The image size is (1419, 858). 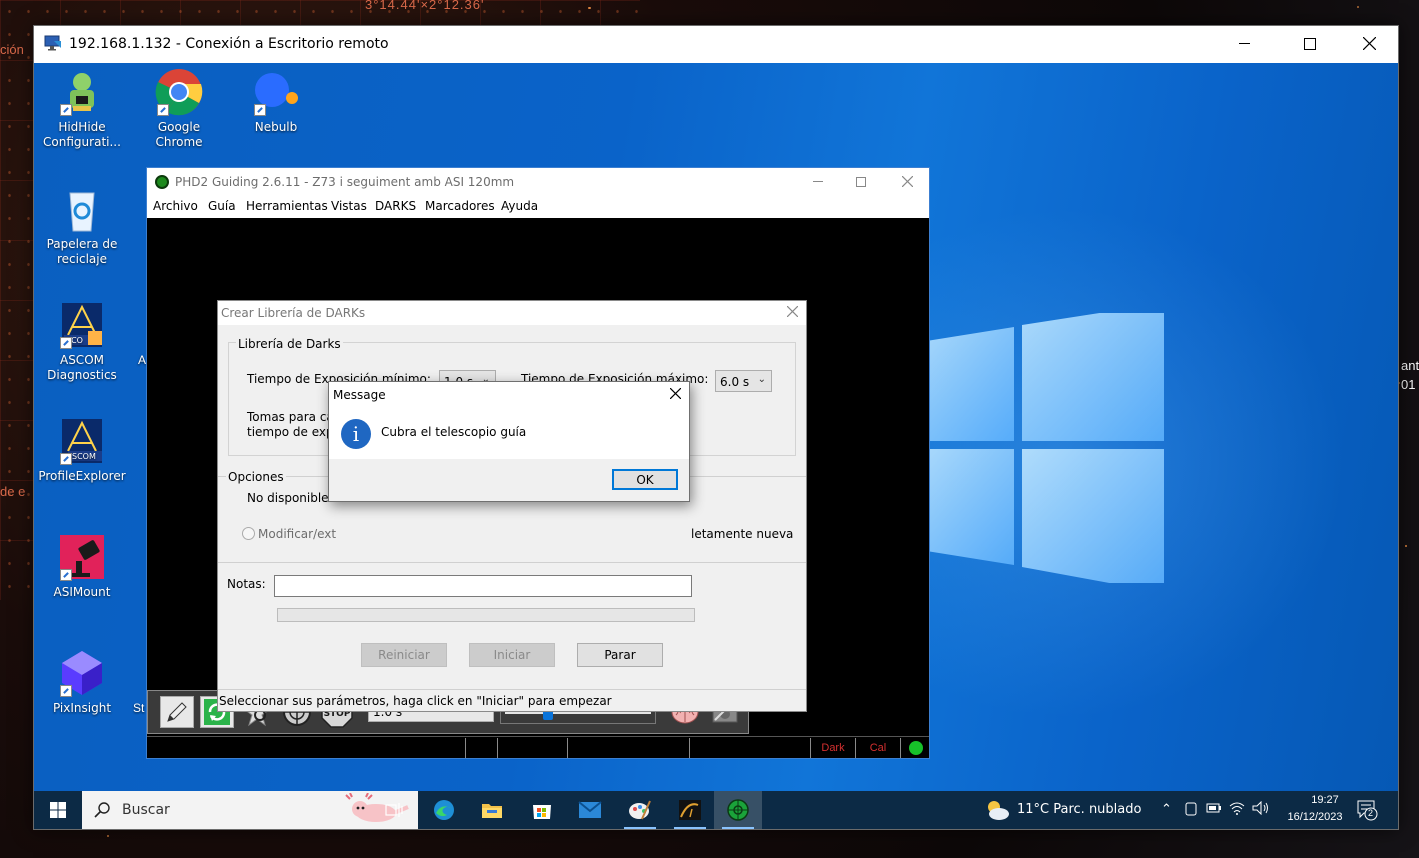 I want to click on menu-vistas: Vistas, so click(x=349, y=206).